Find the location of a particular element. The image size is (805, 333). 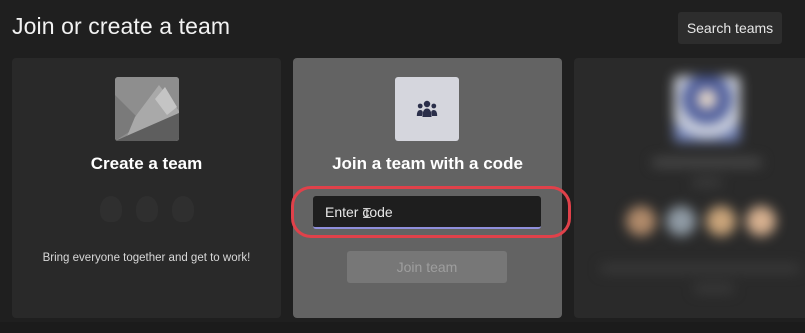

search-teams-button: Search teams is located at coordinates (730, 28).